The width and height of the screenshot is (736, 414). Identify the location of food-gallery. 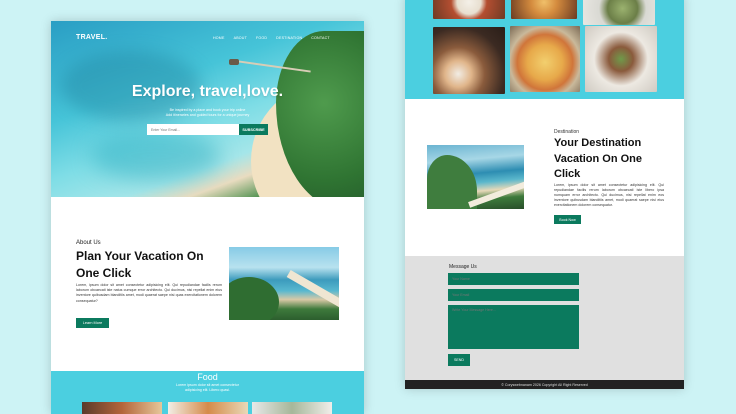
(544, 49).